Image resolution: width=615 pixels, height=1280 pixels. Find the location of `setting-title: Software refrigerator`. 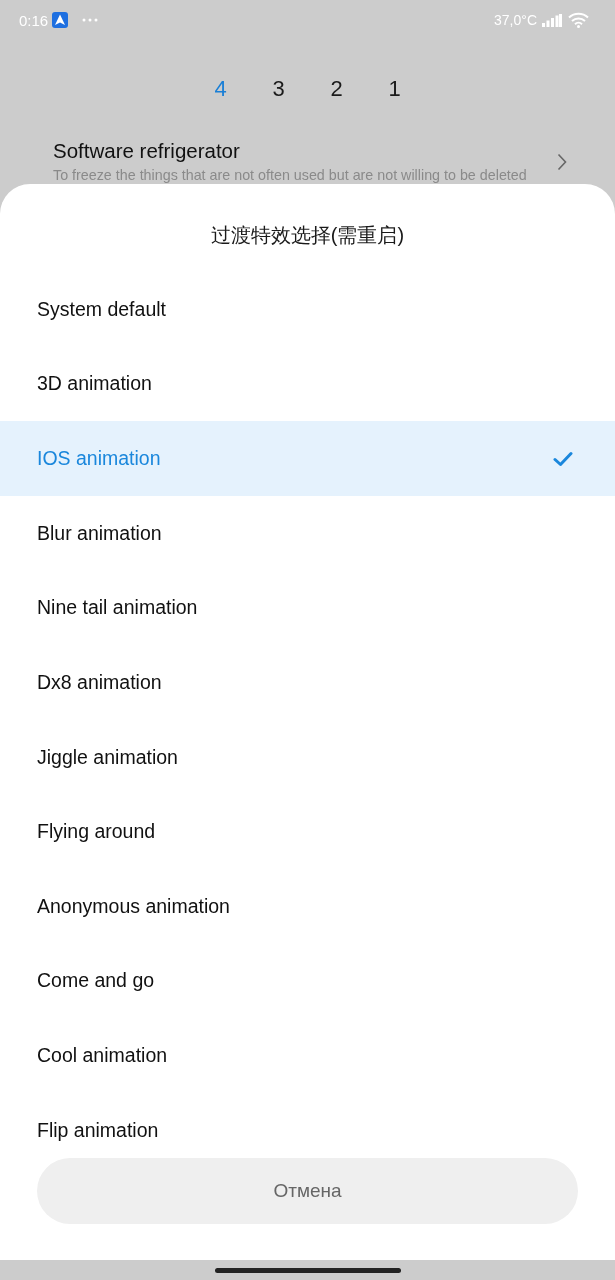

setting-title: Software refrigerator is located at coordinates (147, 151).